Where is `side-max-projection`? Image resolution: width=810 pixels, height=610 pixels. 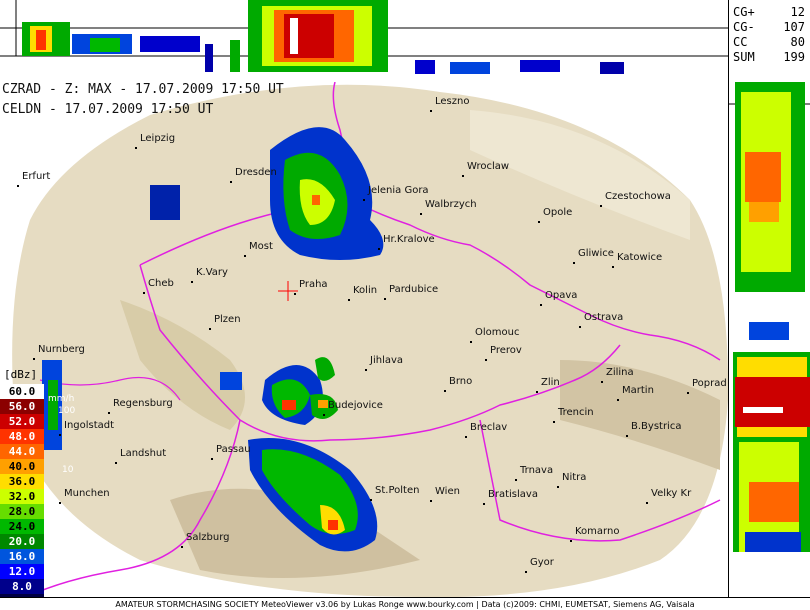 side-max-projection is located at coordinates (769, 339).